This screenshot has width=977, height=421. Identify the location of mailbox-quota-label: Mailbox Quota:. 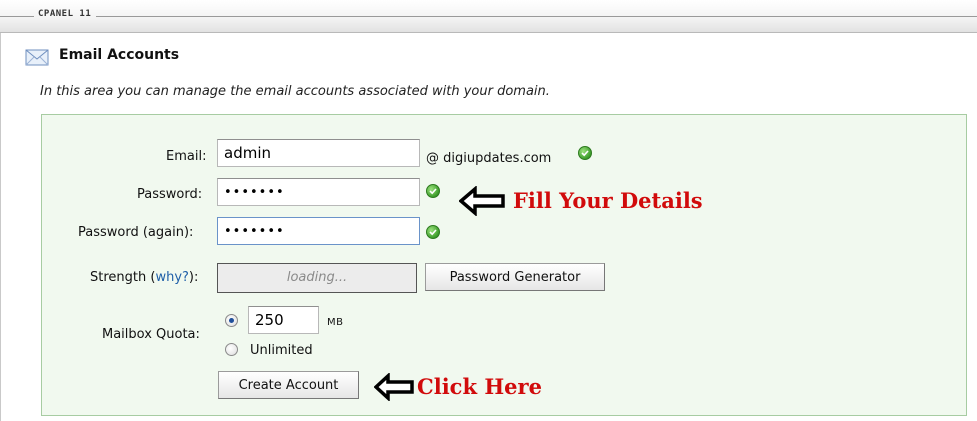
(151, 334).